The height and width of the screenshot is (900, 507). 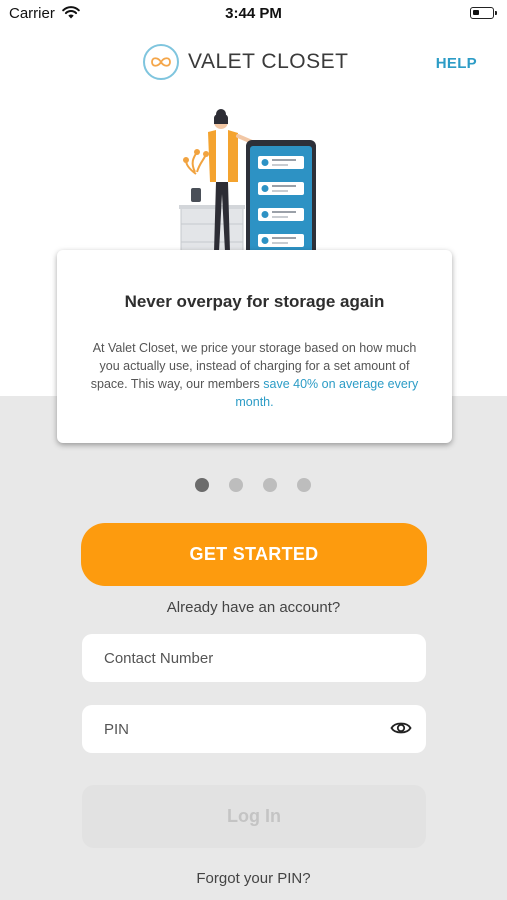 What do you see at coordinates (239, 658) in the screenshot?
I see `contact-number-input` at bounding box center [239, 658].